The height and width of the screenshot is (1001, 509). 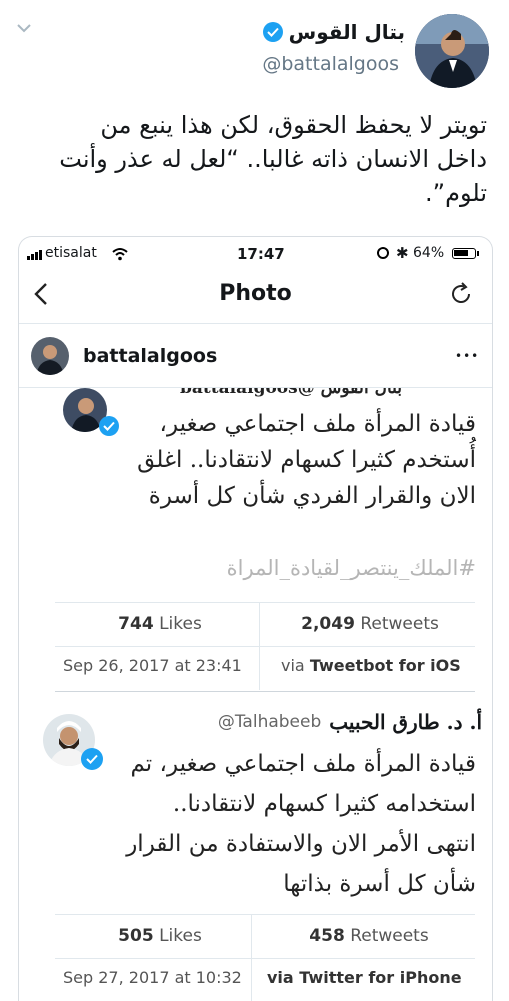 What do you see at coordinates (371, 665) in the screenshot?
I see `embedded-via-1: via Tweetbot for iOS` at bounding box center [371, 665].